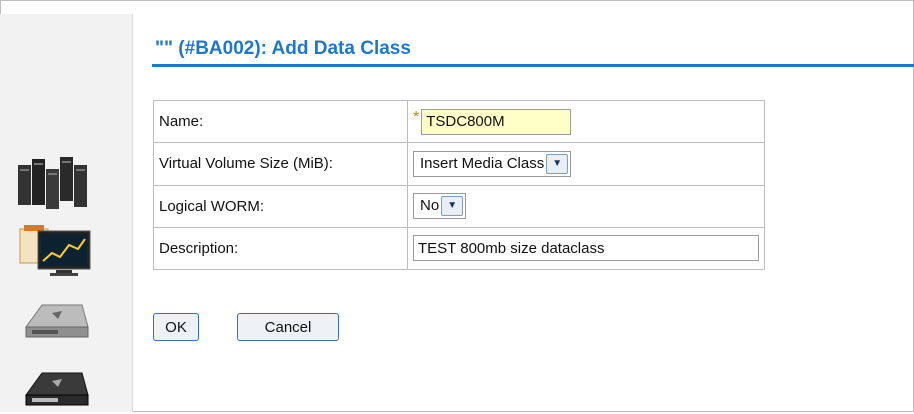 The image size is (914, 414). I want to click on form-row-logical-worm: Logical WORM: No ▼, so click(459, 206).